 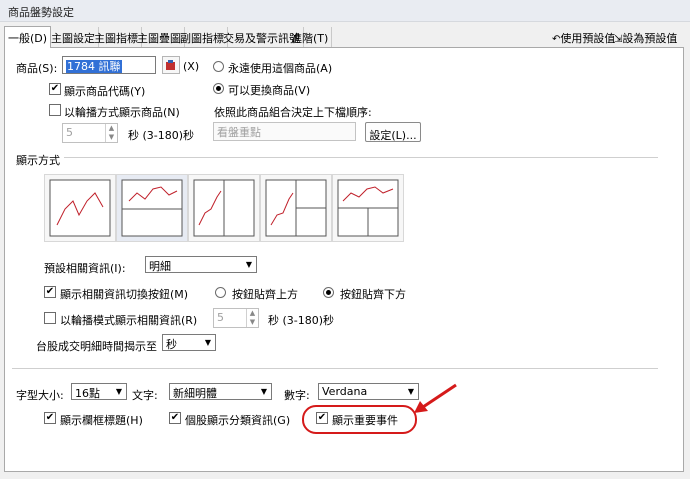 I want to click on display-section-divider, so click(x=361, y=157).